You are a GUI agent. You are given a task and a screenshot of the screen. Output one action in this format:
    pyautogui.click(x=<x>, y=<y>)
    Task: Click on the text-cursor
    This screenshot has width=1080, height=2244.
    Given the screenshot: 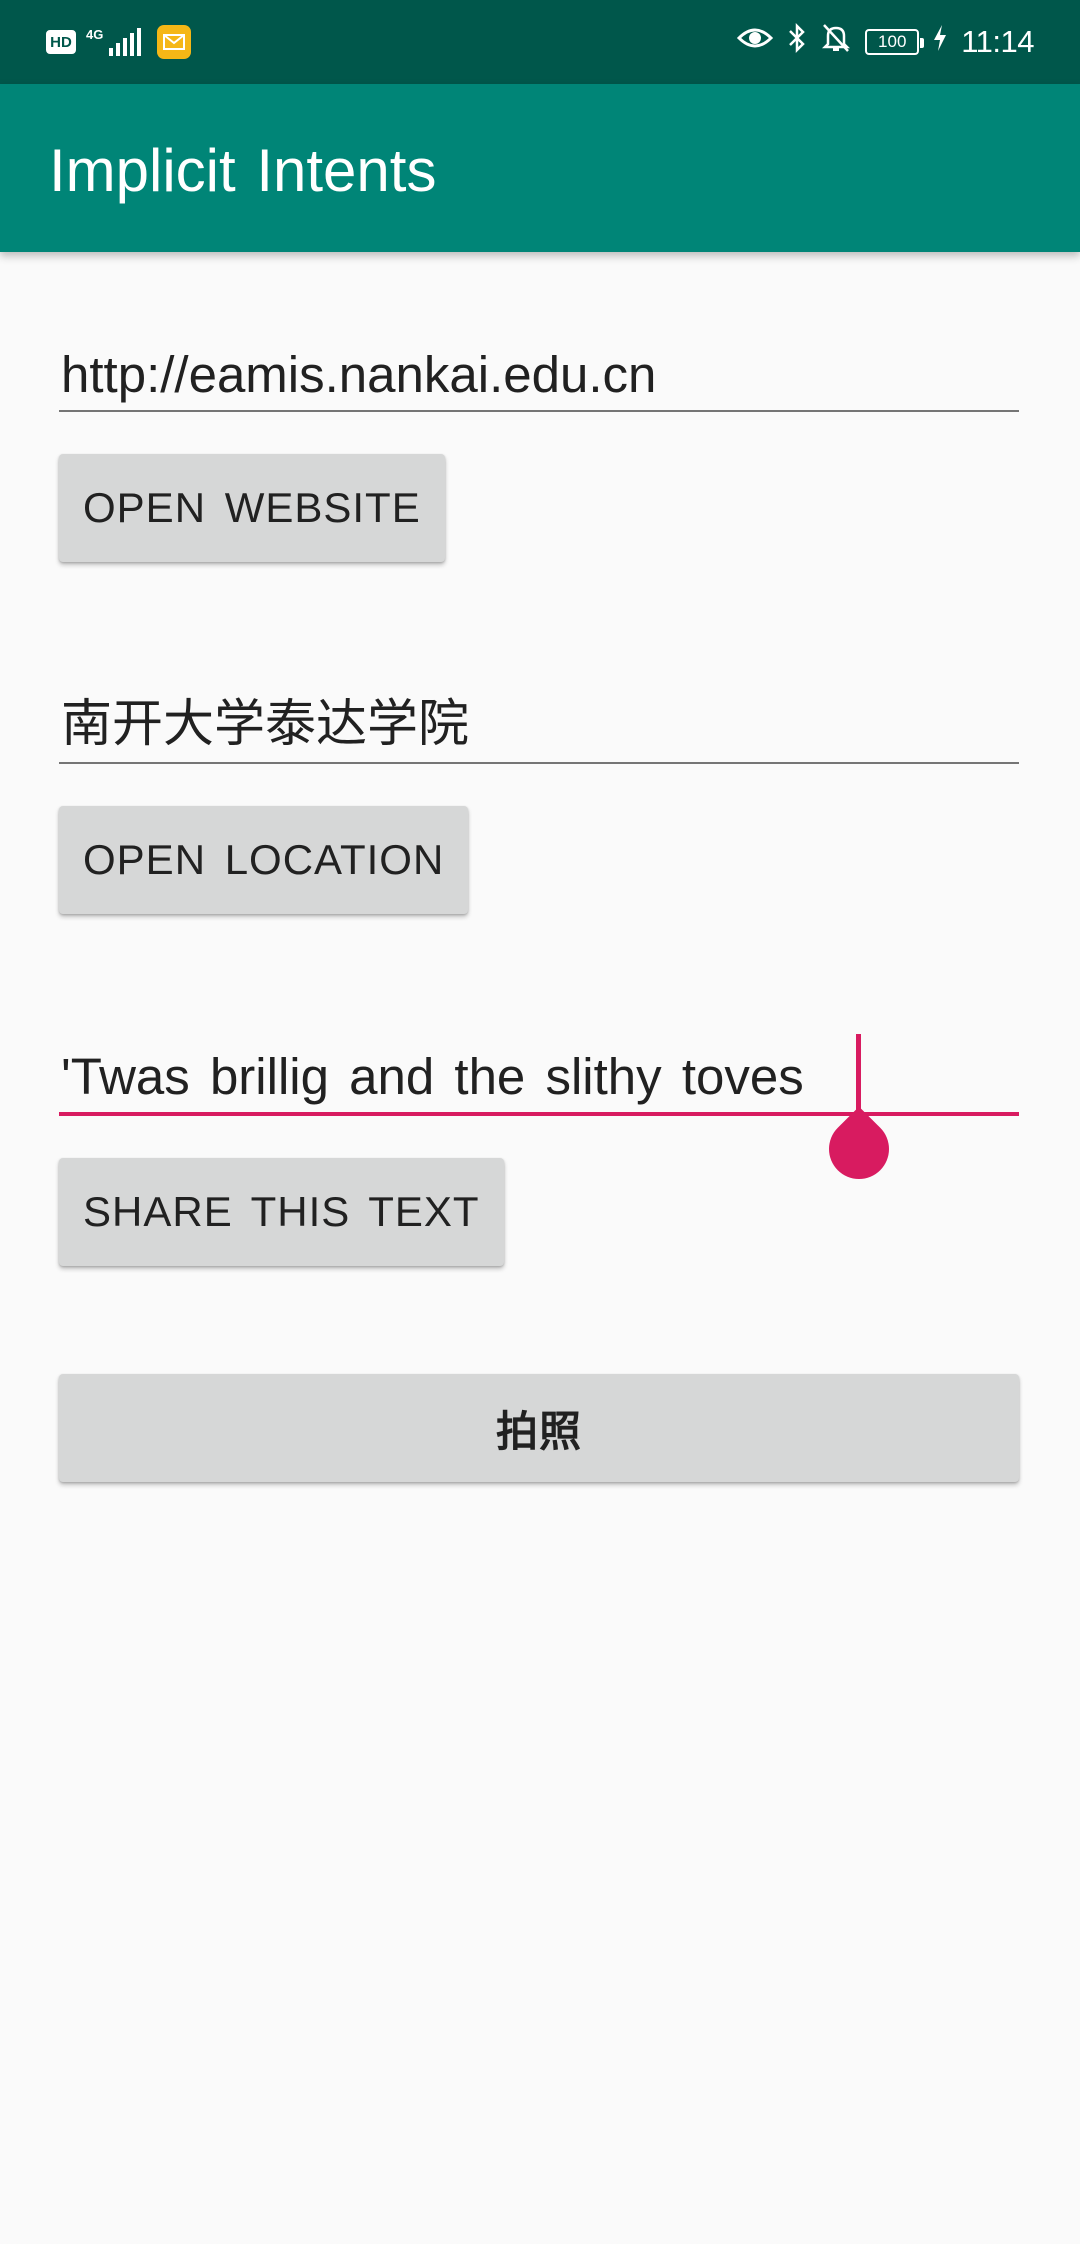 What is the action you would take?
    pyautogui.click(x=858, y=1073)
    